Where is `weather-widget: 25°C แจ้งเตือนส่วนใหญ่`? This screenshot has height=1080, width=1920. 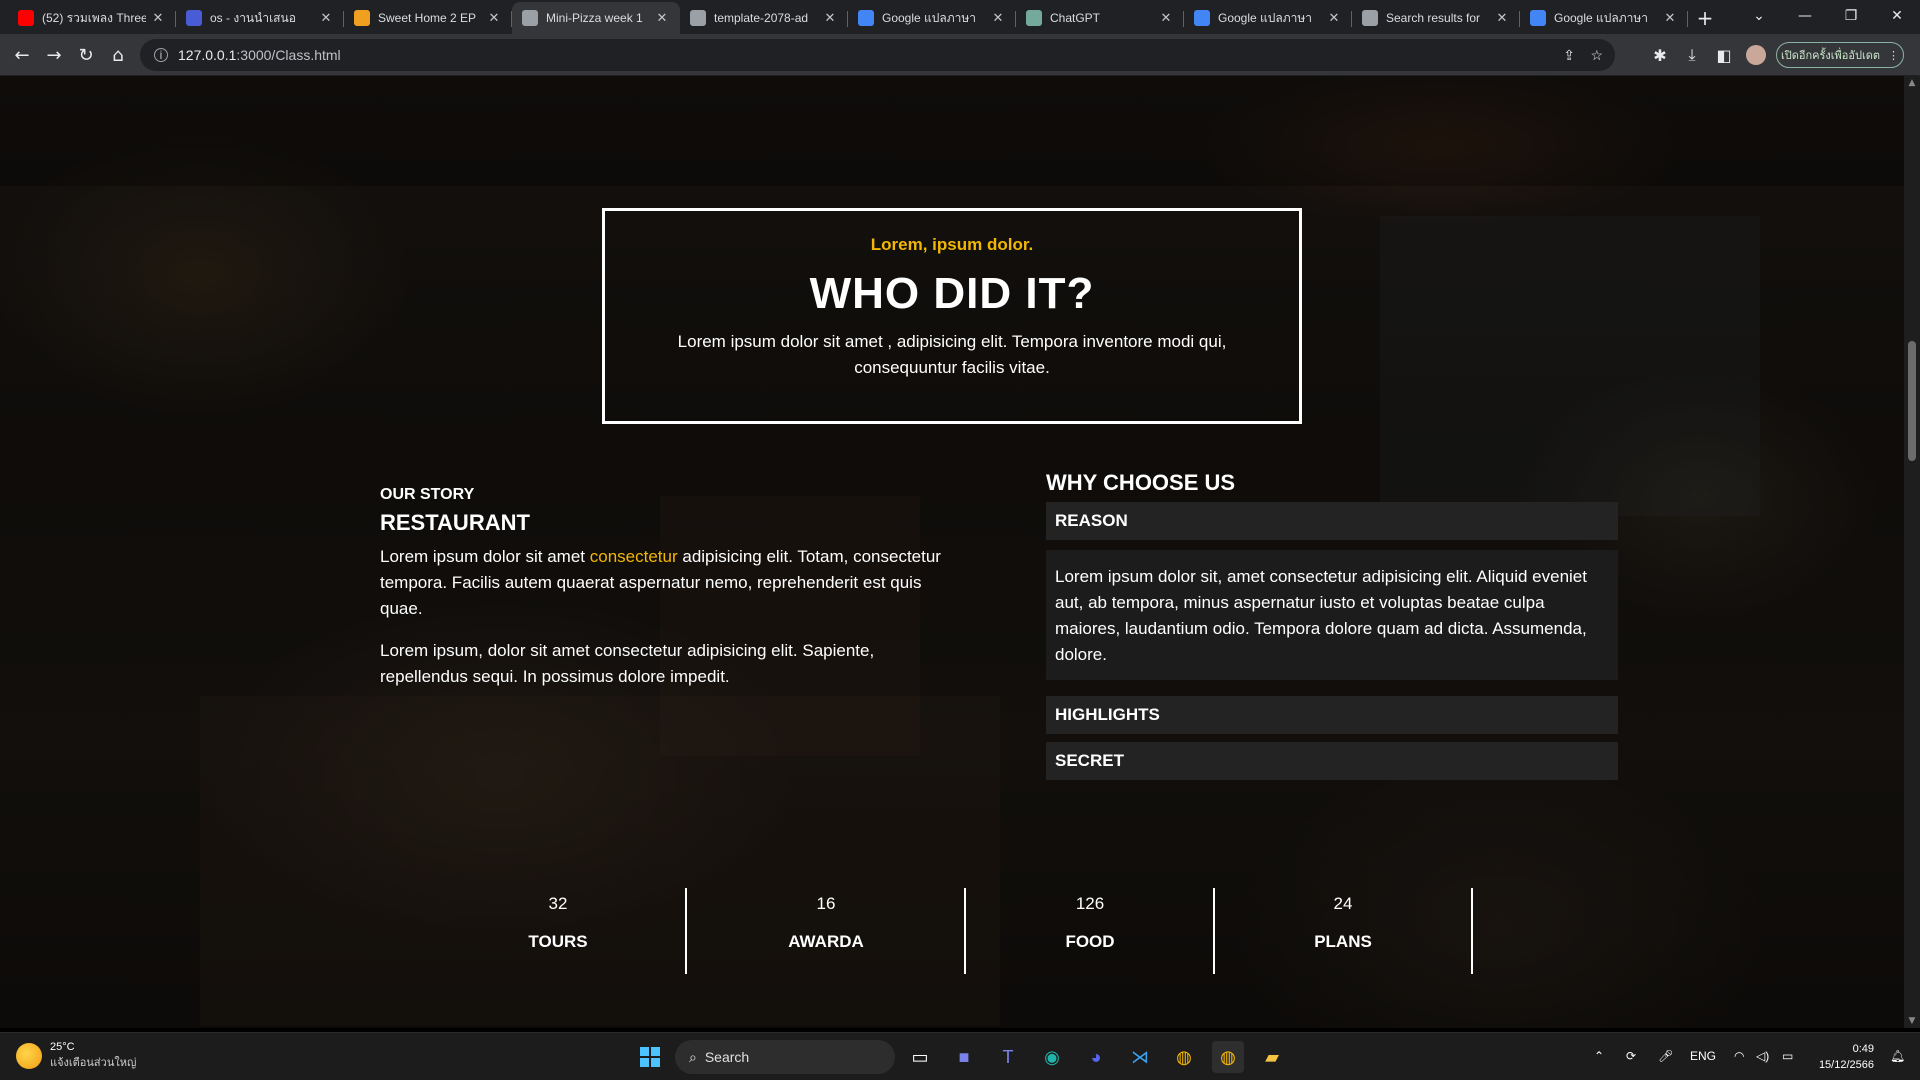
weather-widget: 25°C แจ้งเตือนส่วนใหญ่ is located at coordinates (76, 1056).